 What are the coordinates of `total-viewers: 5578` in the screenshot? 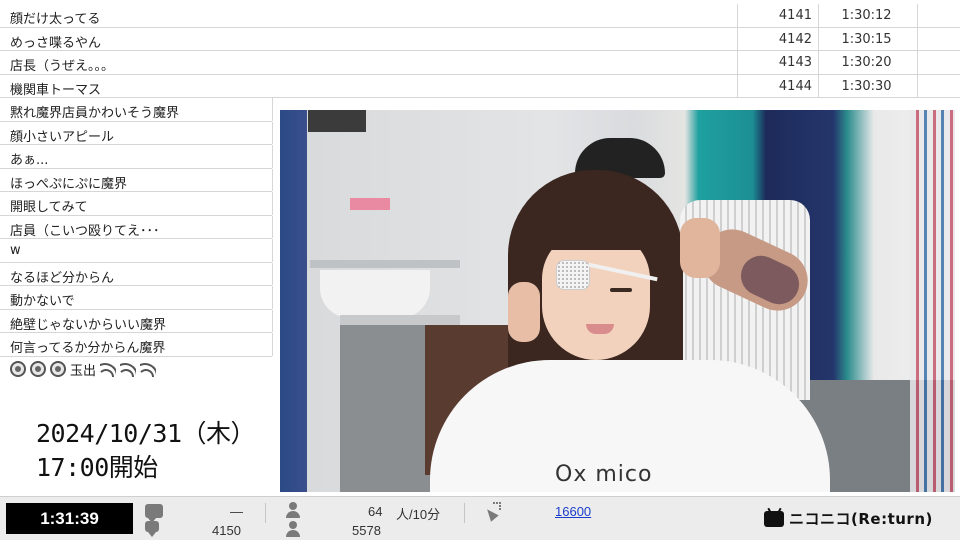 It's located at (366, 530).